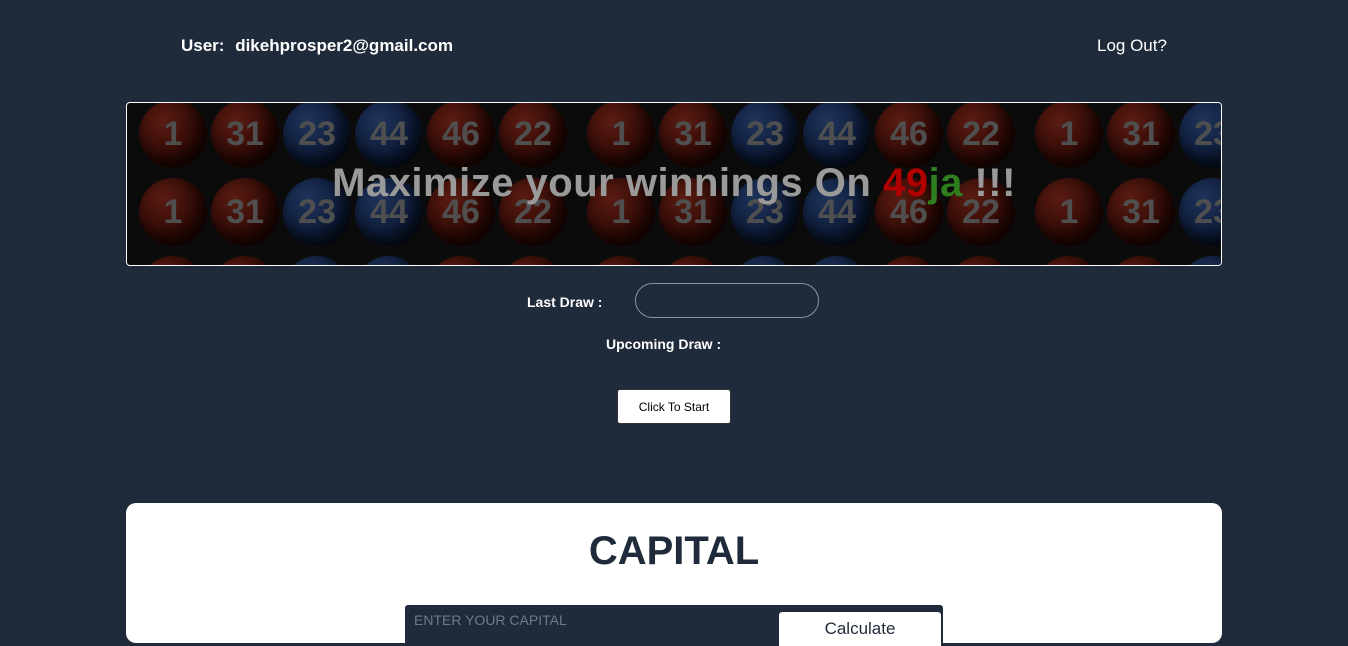 The width and height of the screenshot is (1348, 646). What do you see at coordinates (565, 302) in the screenshot?
I see `last-draw-label: Last Draw :` at bounding box center [565, 302].